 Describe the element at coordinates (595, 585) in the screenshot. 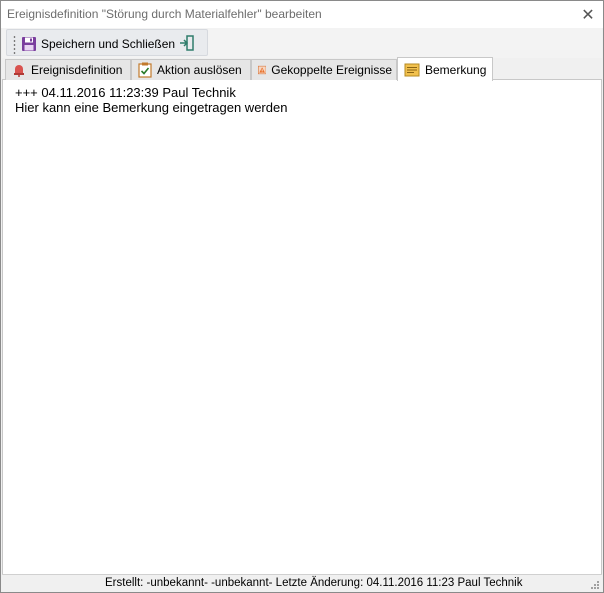

I see `resize-grip-icon` at that location.